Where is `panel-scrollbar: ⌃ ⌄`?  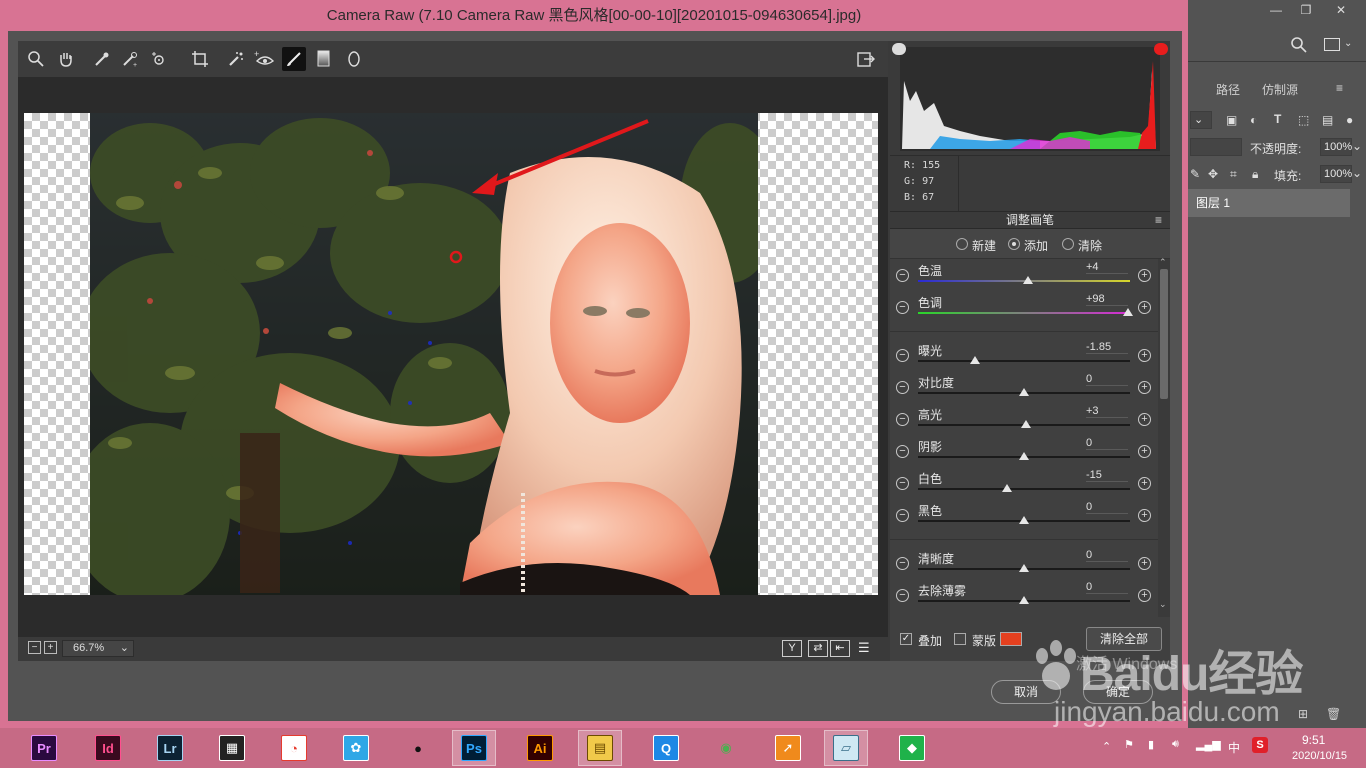 panel-scrollbar: ⌃ ⌄ is located at coordinates (1164, 437).